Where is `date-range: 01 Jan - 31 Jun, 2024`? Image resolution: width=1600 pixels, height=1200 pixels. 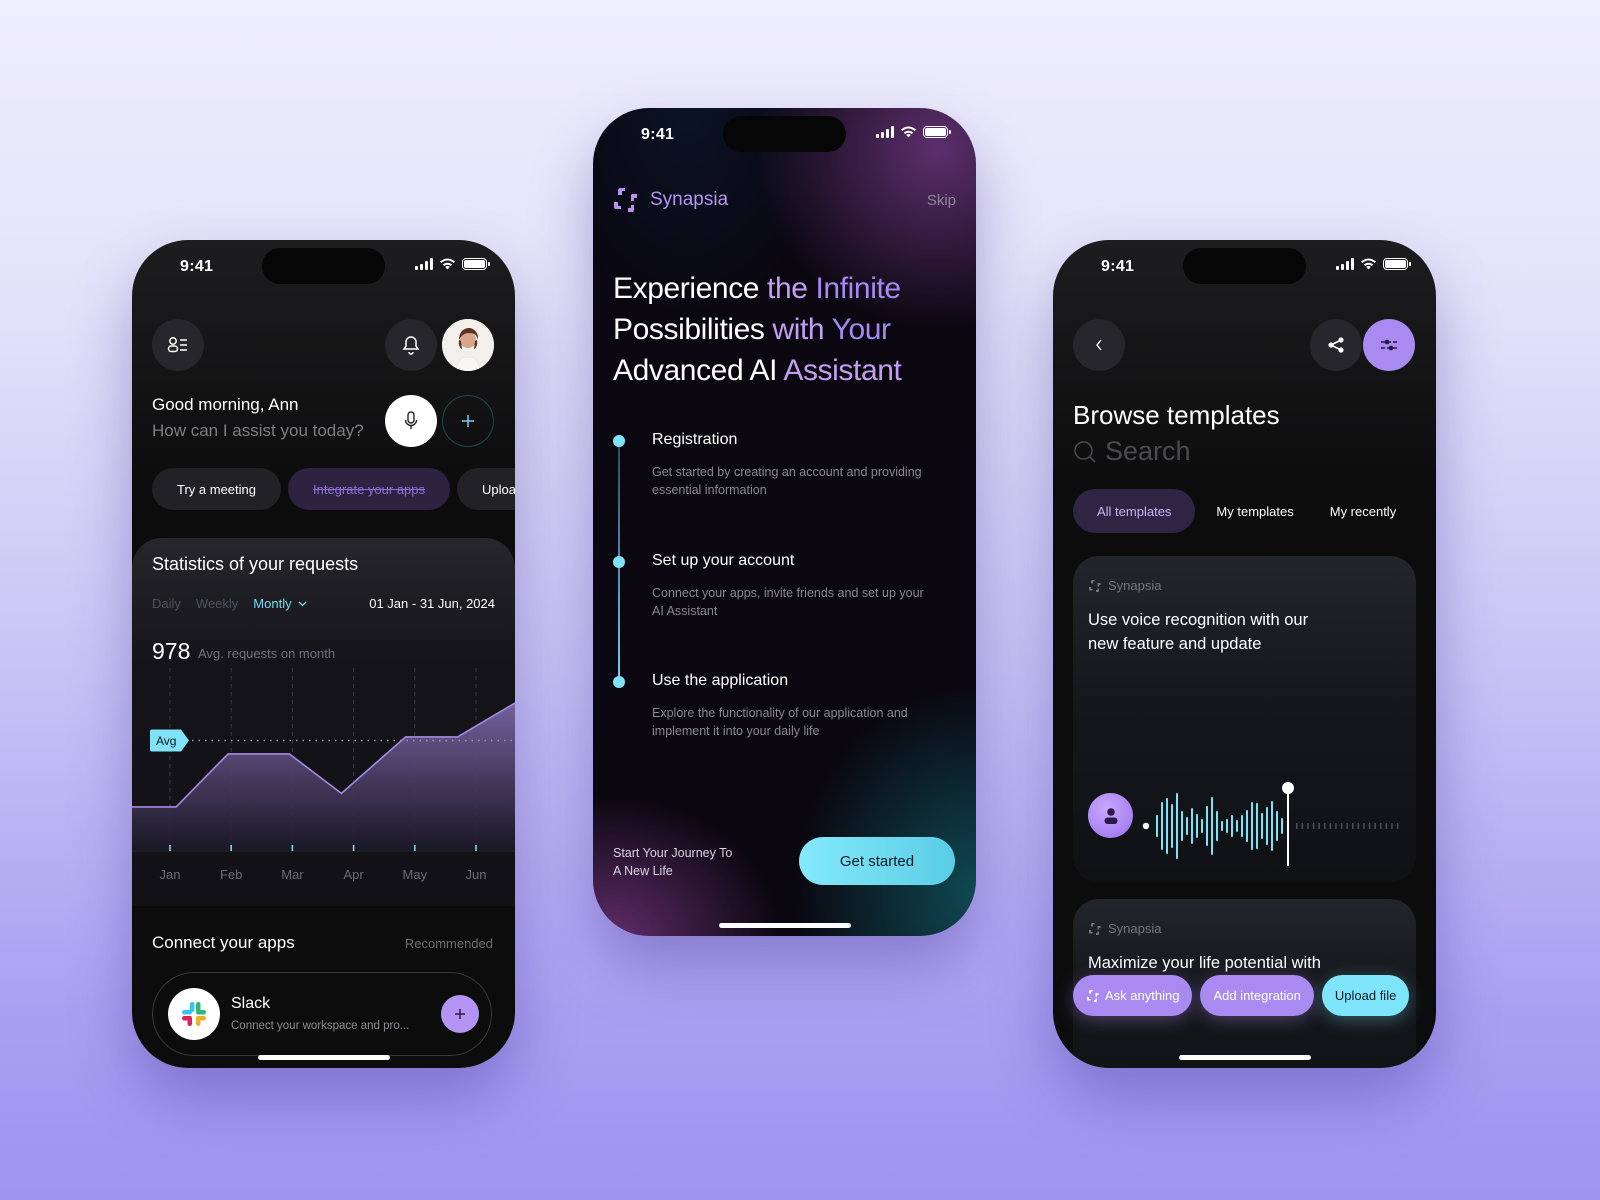 date-range: 01 Jan - 31 Jun, 2024 is located at coordinates (432, 603).